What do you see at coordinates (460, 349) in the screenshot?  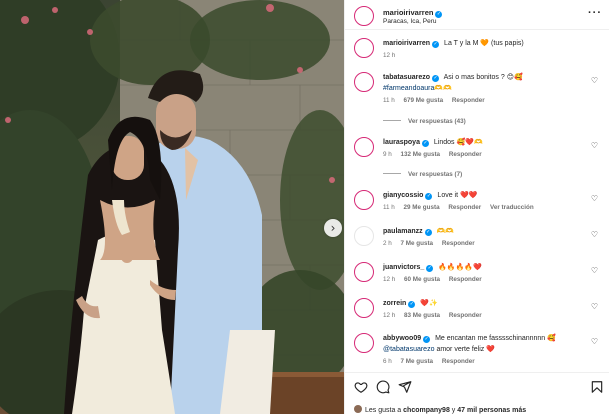 I see `comment-text-2: amor verte feliz` at bounding box center [460, 349].